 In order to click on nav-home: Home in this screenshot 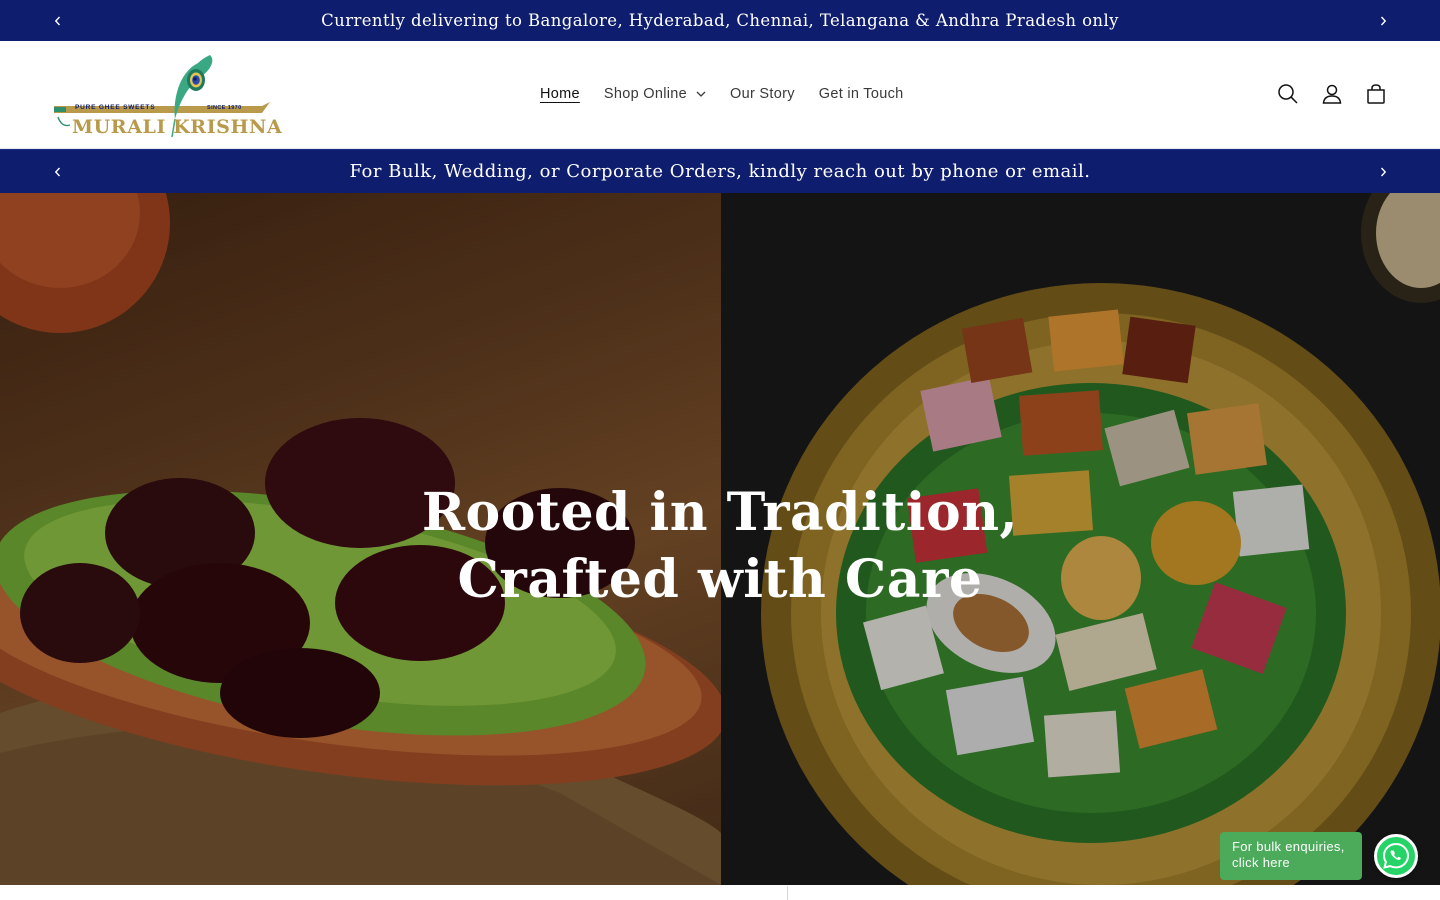, I will do `click(560, 94)`.